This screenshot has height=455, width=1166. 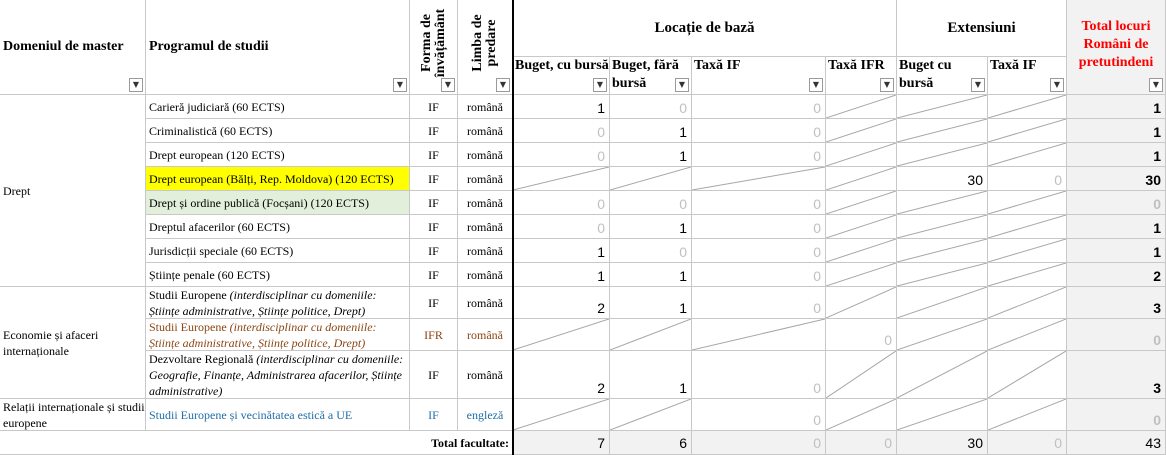 I want to click on total-cell: 3, so click(x=1116, y=375).